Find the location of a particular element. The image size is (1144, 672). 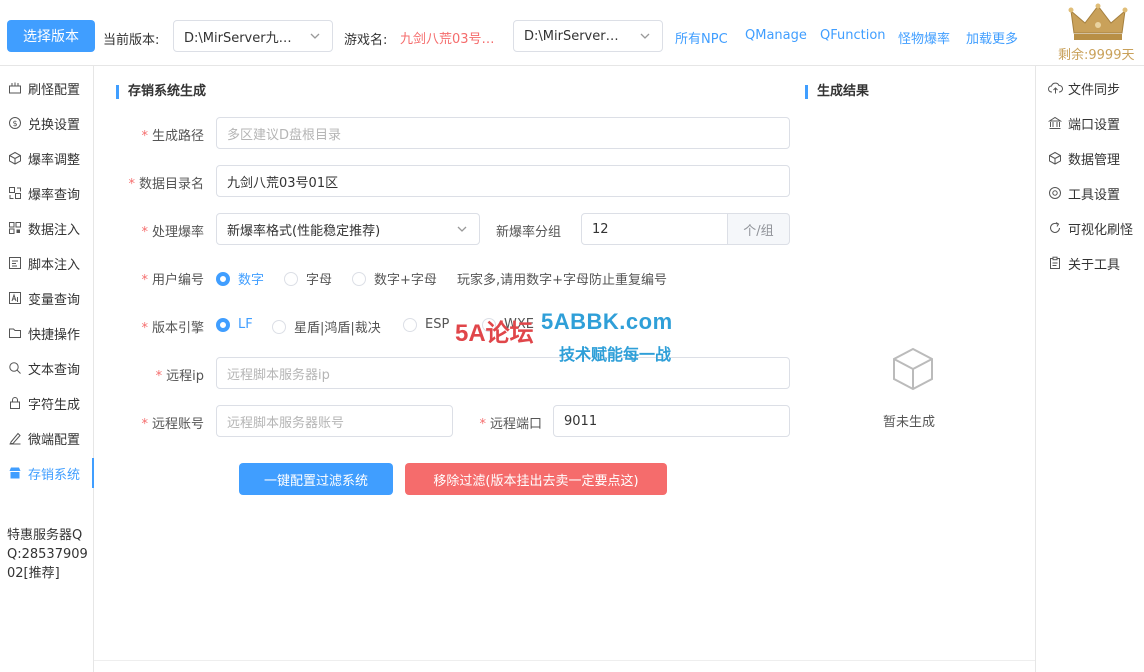

sidebar-item-rate-adjust: 爆率调整 is located at coordinates (47, 158).